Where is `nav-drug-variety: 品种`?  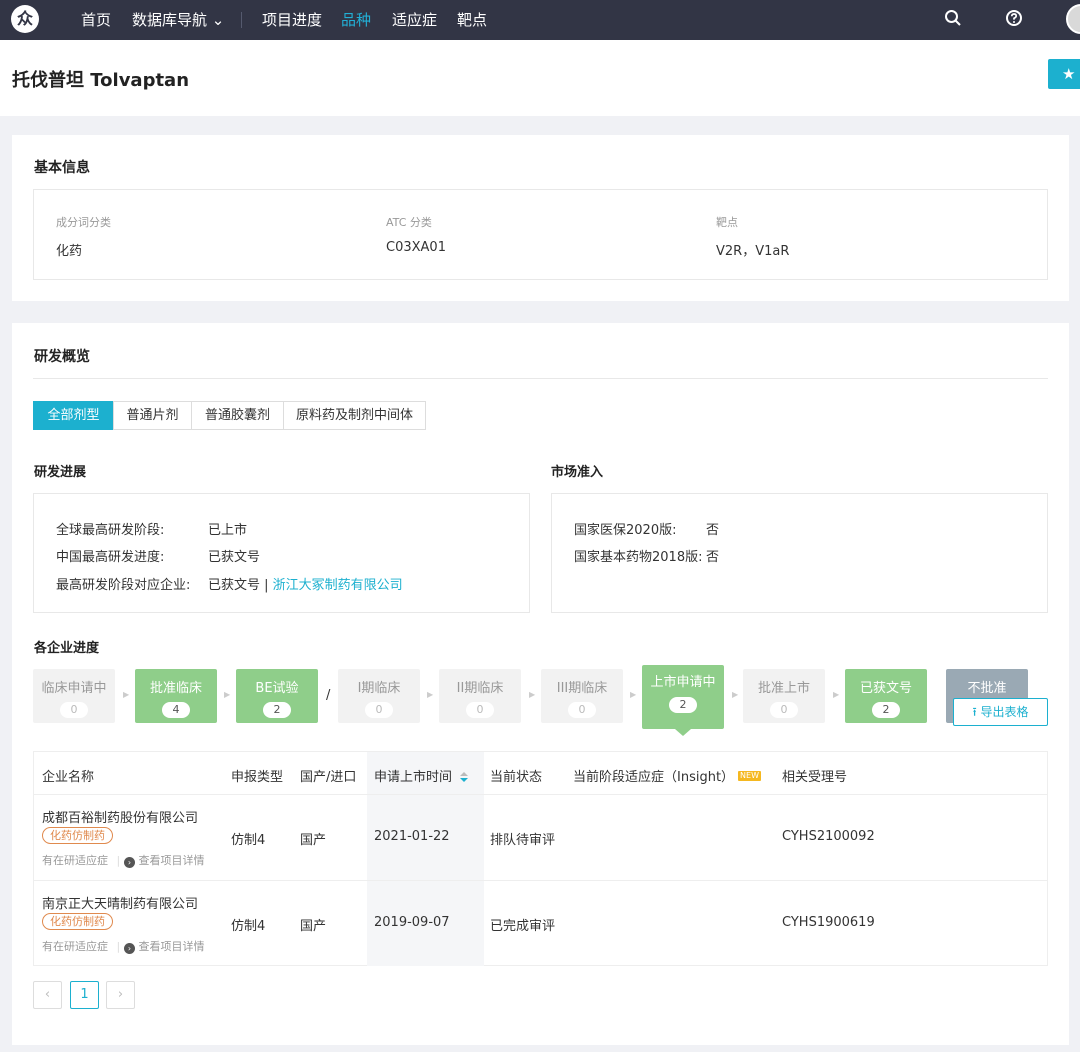 nav-drug-variety: 品种 is located at coordinates (356, 19).